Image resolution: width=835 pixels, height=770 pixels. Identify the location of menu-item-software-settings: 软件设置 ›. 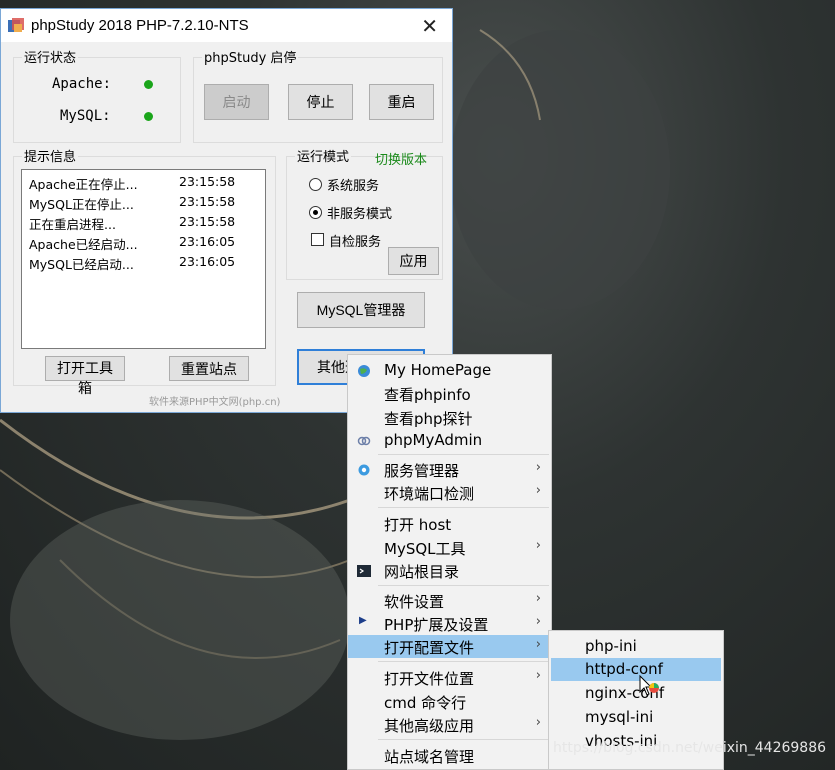
(449, 600).